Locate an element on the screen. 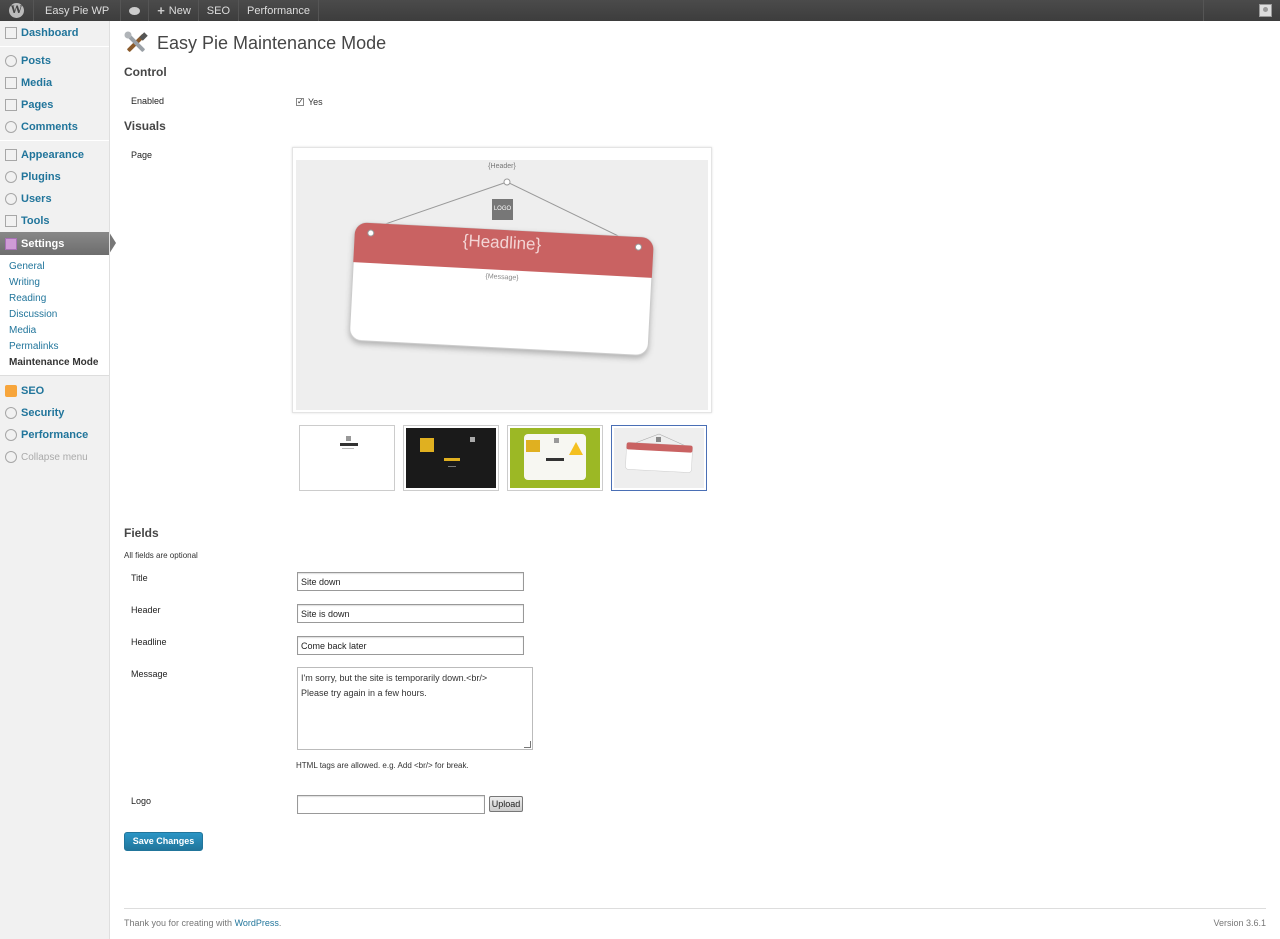 Image resolution: width=1280 pixels, height=939 pixels. theme-thumbnail-green-image is located at coordinates (555, 458).